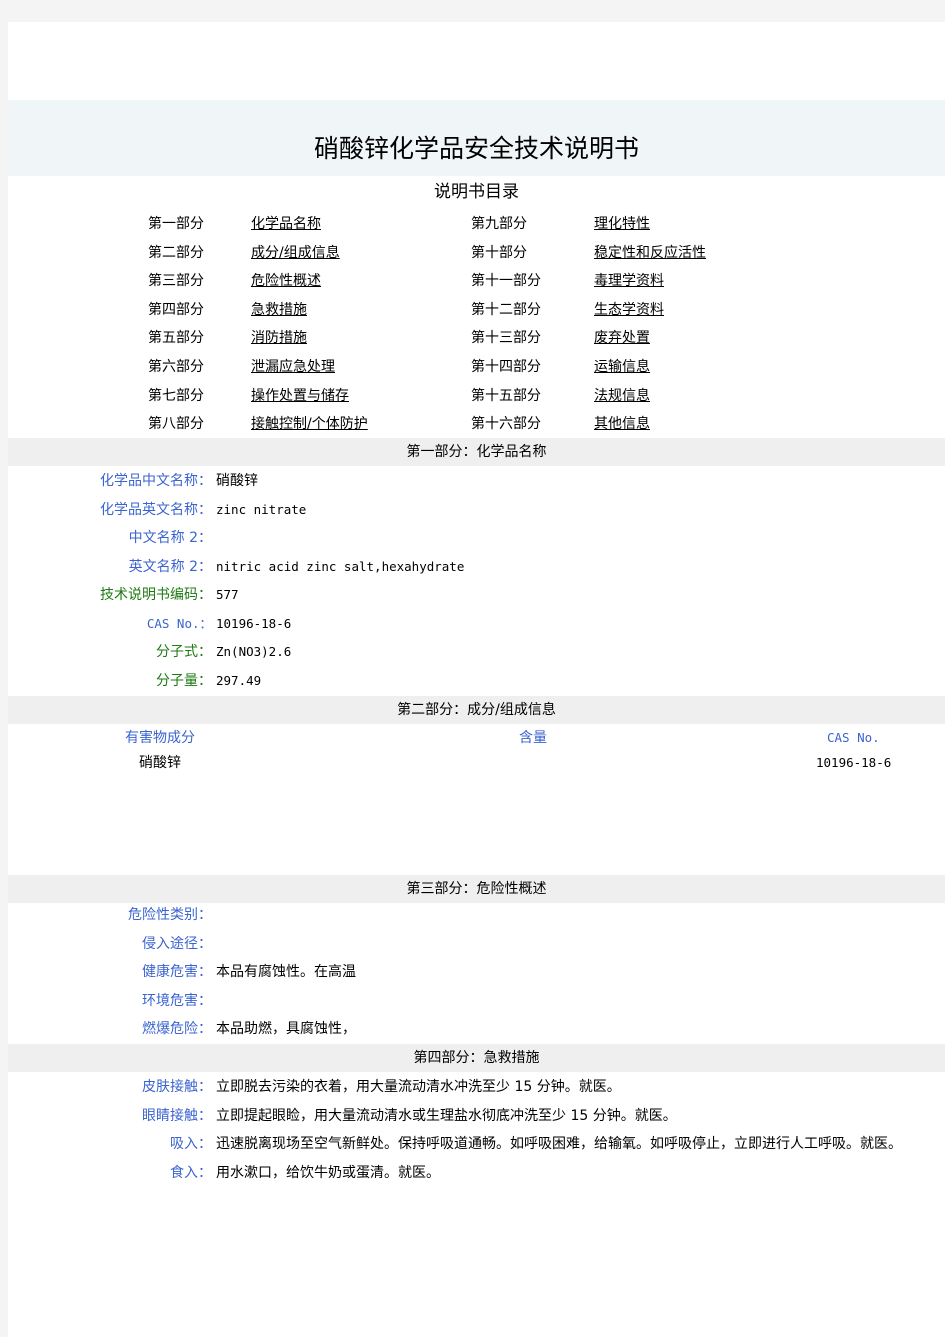 Image resolution: width=945 pixels, height=1337 pixels. Describe the element at coordinates (854, 762) in the screenshot. I see `cell-cas: 10196-18-6` at that location.